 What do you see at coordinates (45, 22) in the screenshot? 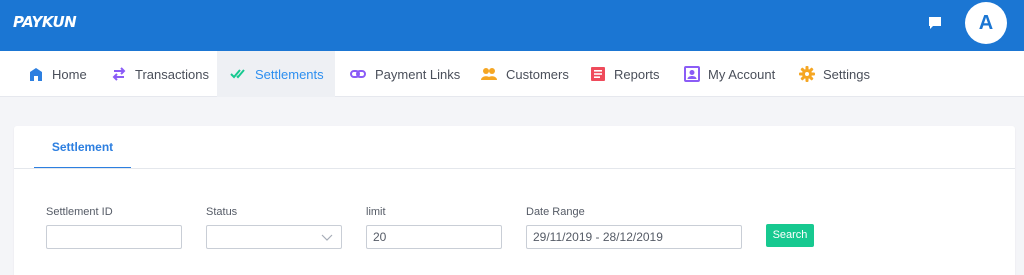
I see `paykun-logo: PAYKUN` at bounding box center [45, 22].